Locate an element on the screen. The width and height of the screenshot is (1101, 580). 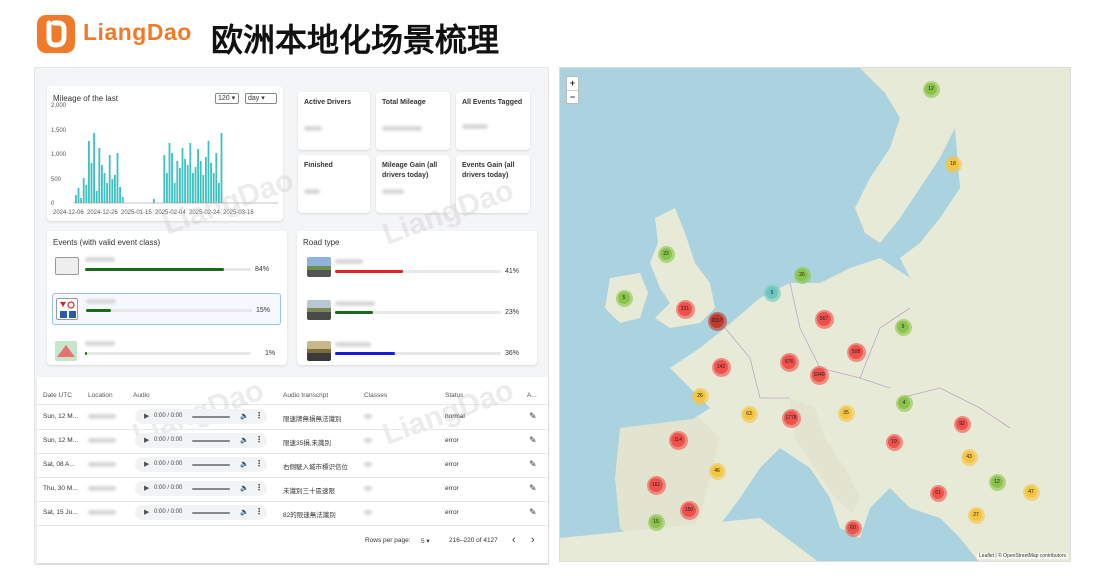
marker-cluster: 114 is located at coordinates (678, 440).